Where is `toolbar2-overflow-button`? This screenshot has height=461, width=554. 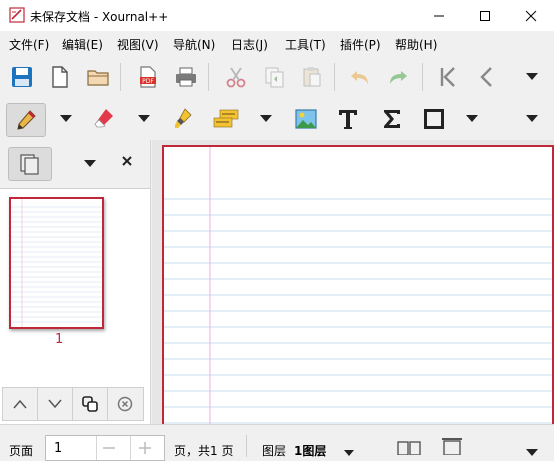 toolbar2-overflow-button is located at coordinates (532, 119).